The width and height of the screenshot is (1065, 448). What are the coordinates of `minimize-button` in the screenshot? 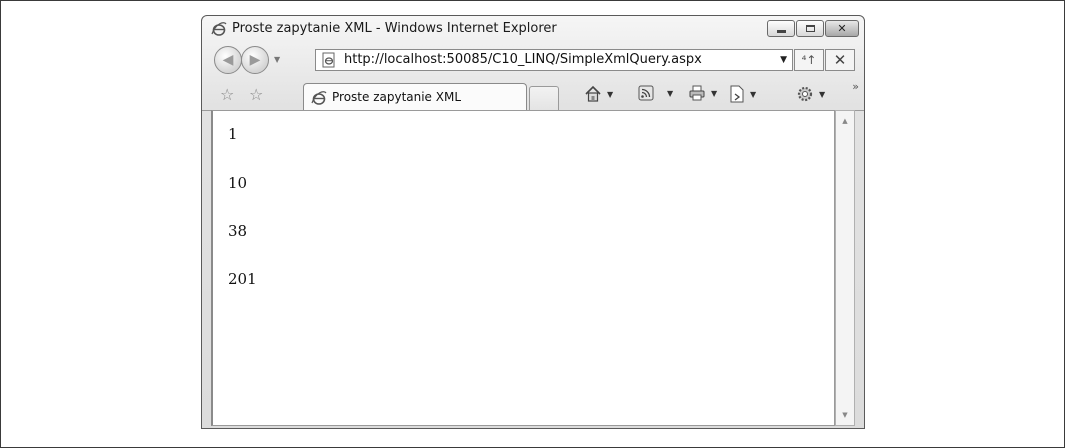 It's located at (781, 28).